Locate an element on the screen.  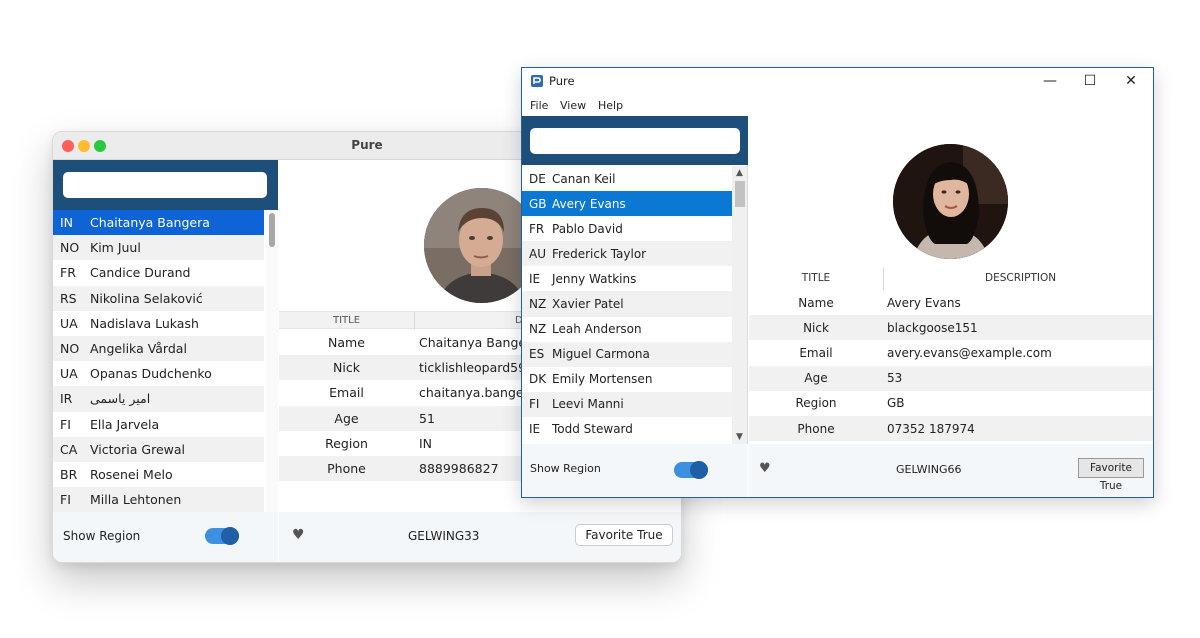
avatar is located at coordinates (950, 201).